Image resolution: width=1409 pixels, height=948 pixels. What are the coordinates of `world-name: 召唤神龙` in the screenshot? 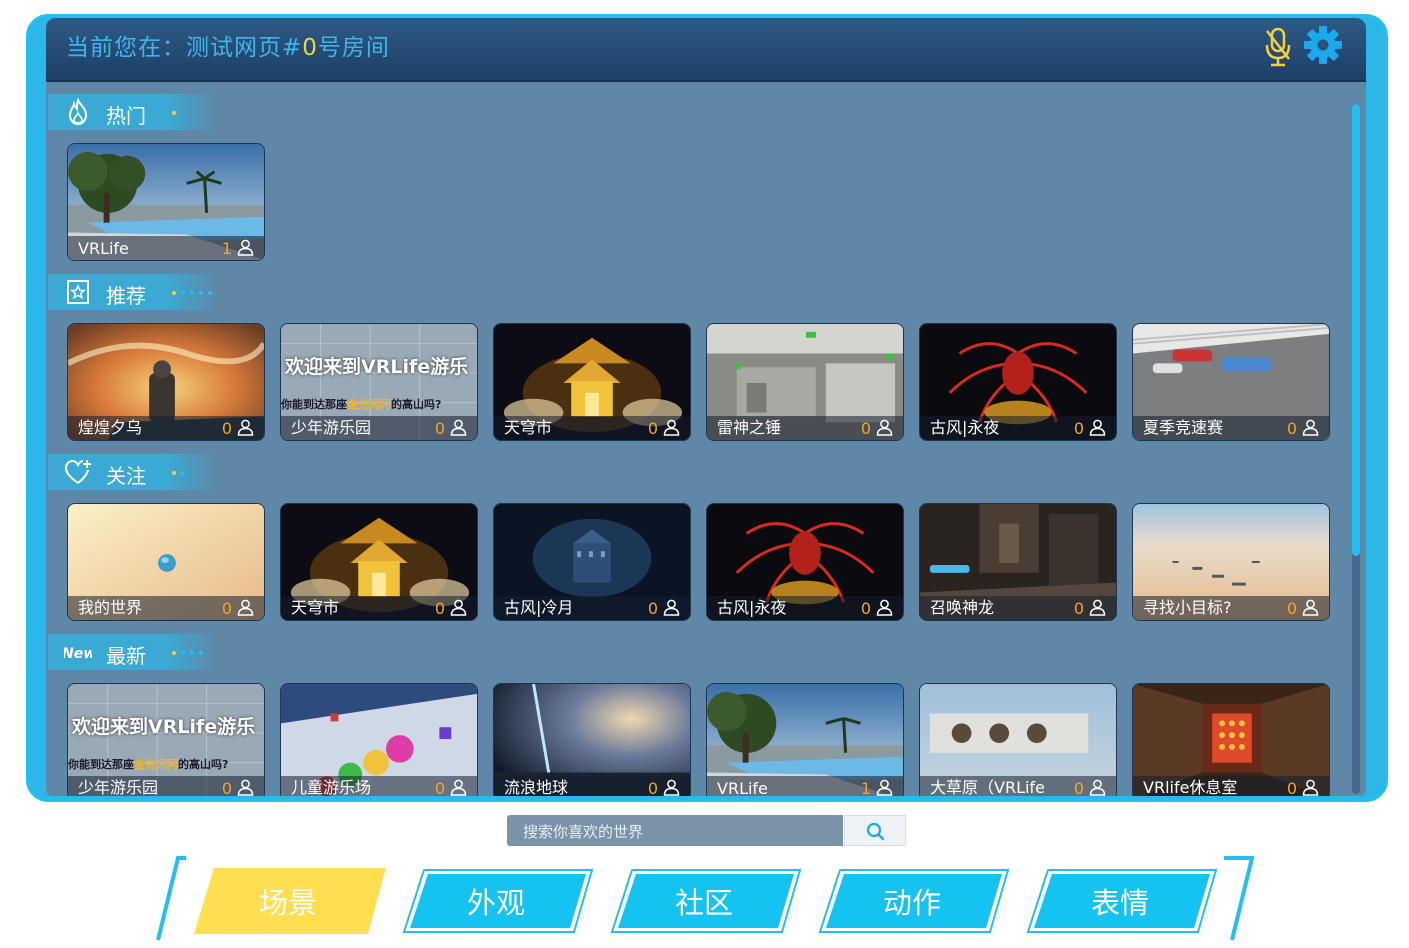 It's located at (962, 607).